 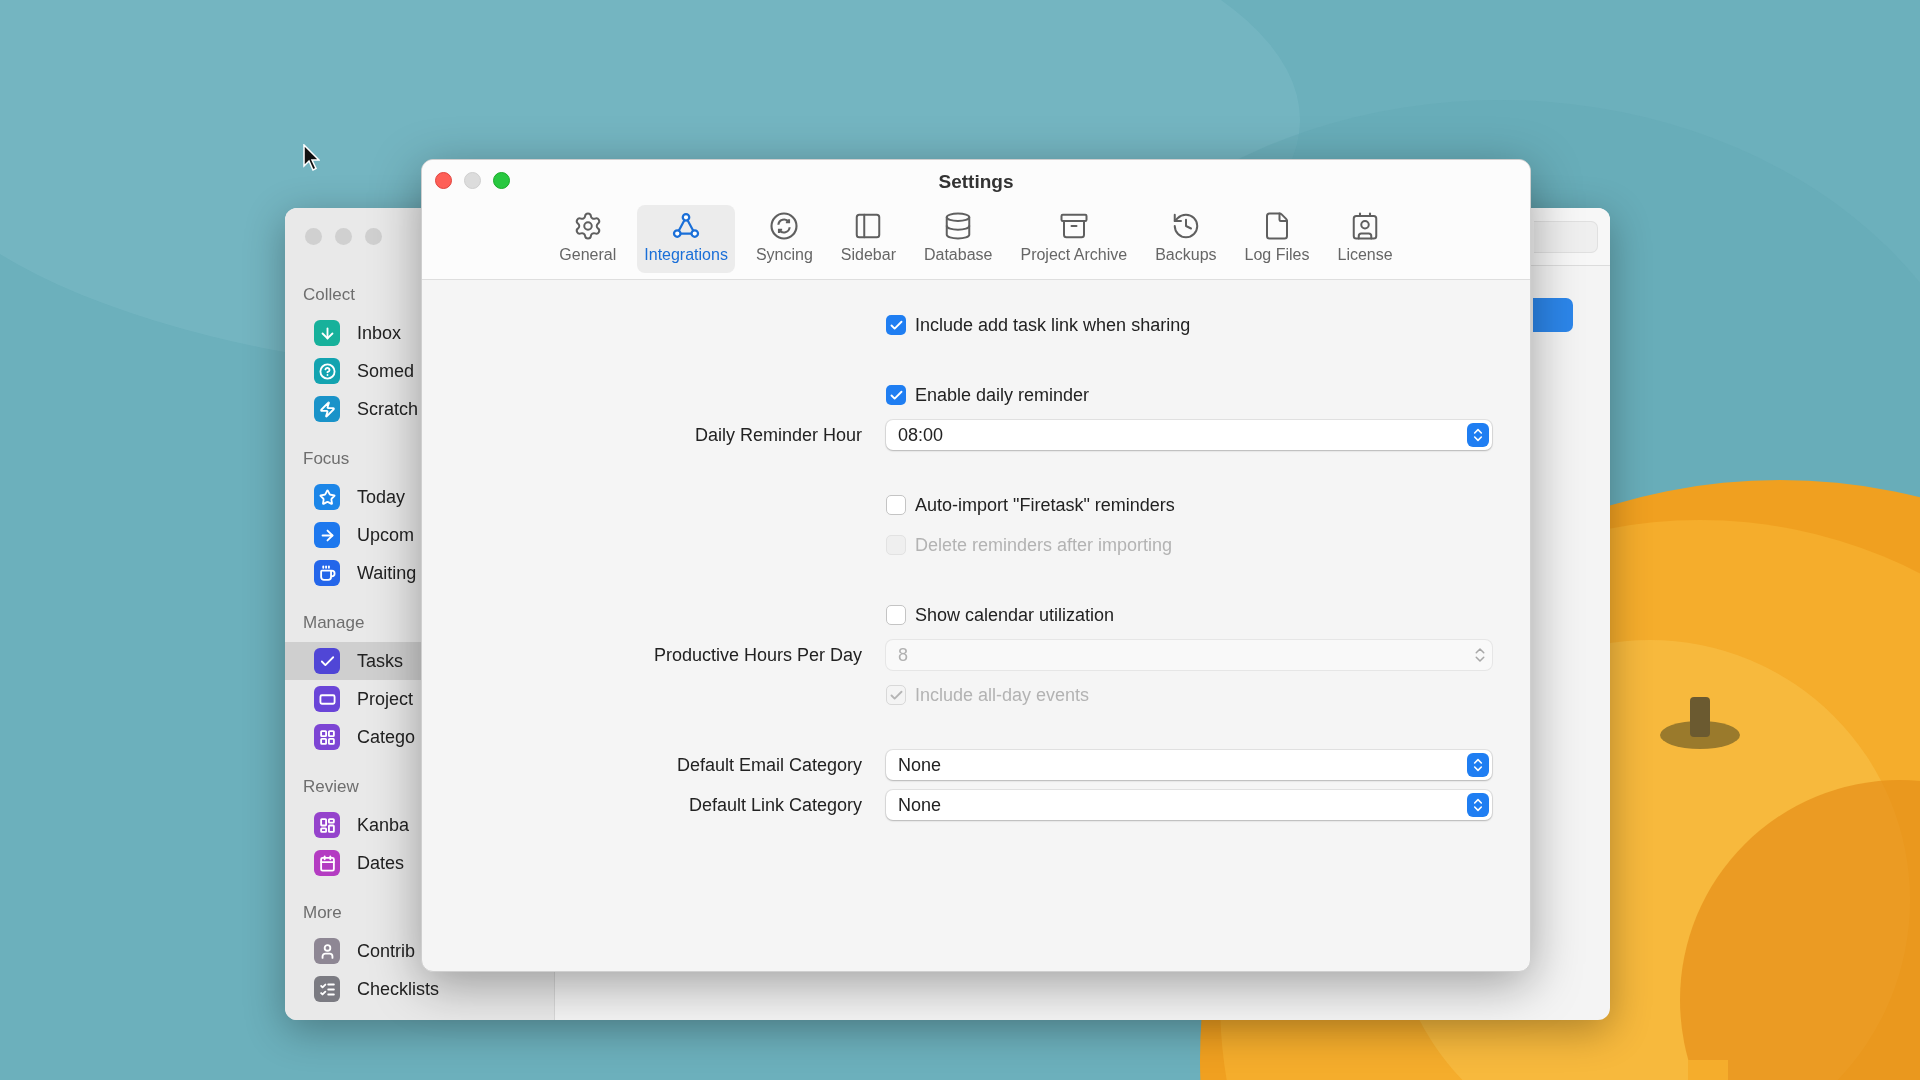 I want to click on checkbox-label: Include add task link when sharing, so click(x=1053, y=325).